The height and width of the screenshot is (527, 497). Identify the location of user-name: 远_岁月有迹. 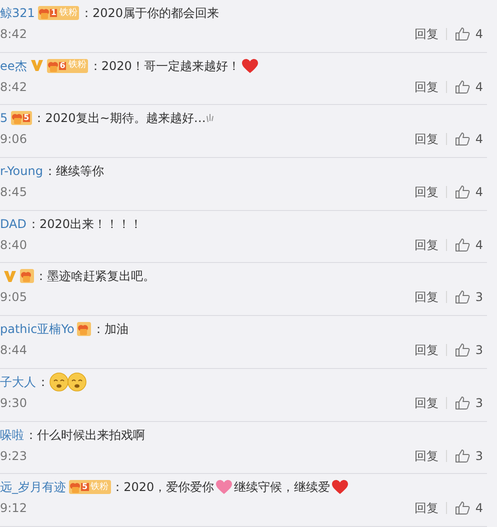
(33, 487).